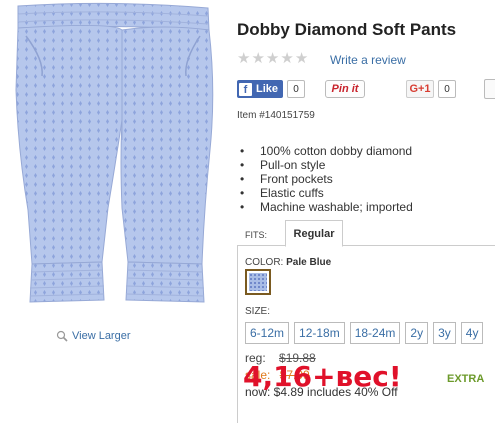 The image size is (495, 423). What do you see at coordinates (417, 333) in the screenshot?
I see `size-option: 2y` at bounding box center [417, 333].